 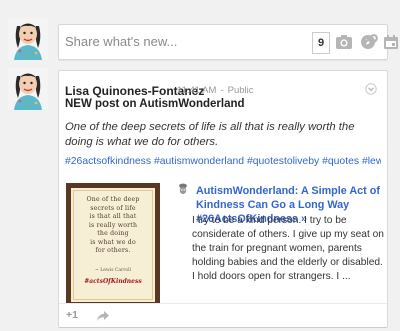 I want to click on post-options-icon, so click(x=371, y=88).